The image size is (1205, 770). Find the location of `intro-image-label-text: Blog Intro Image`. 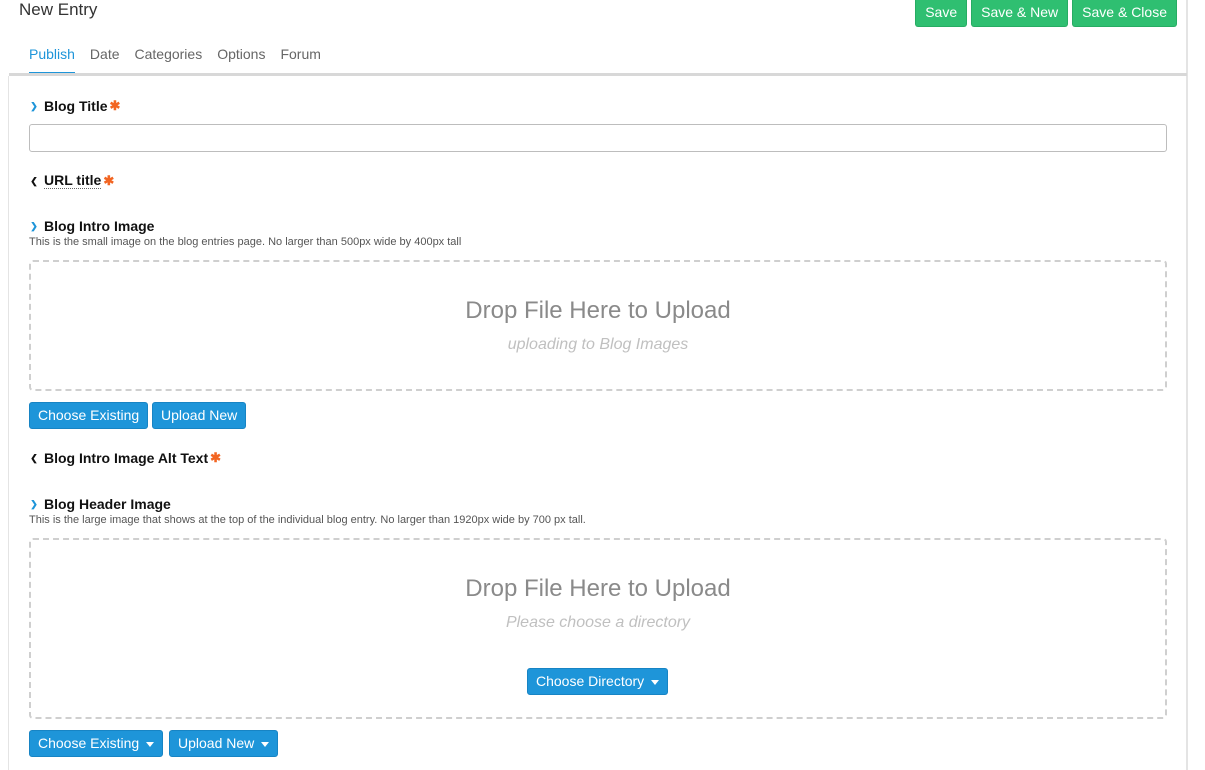

intro-image-label-text: Blog Intro Image is located at coordinates (99, 226).